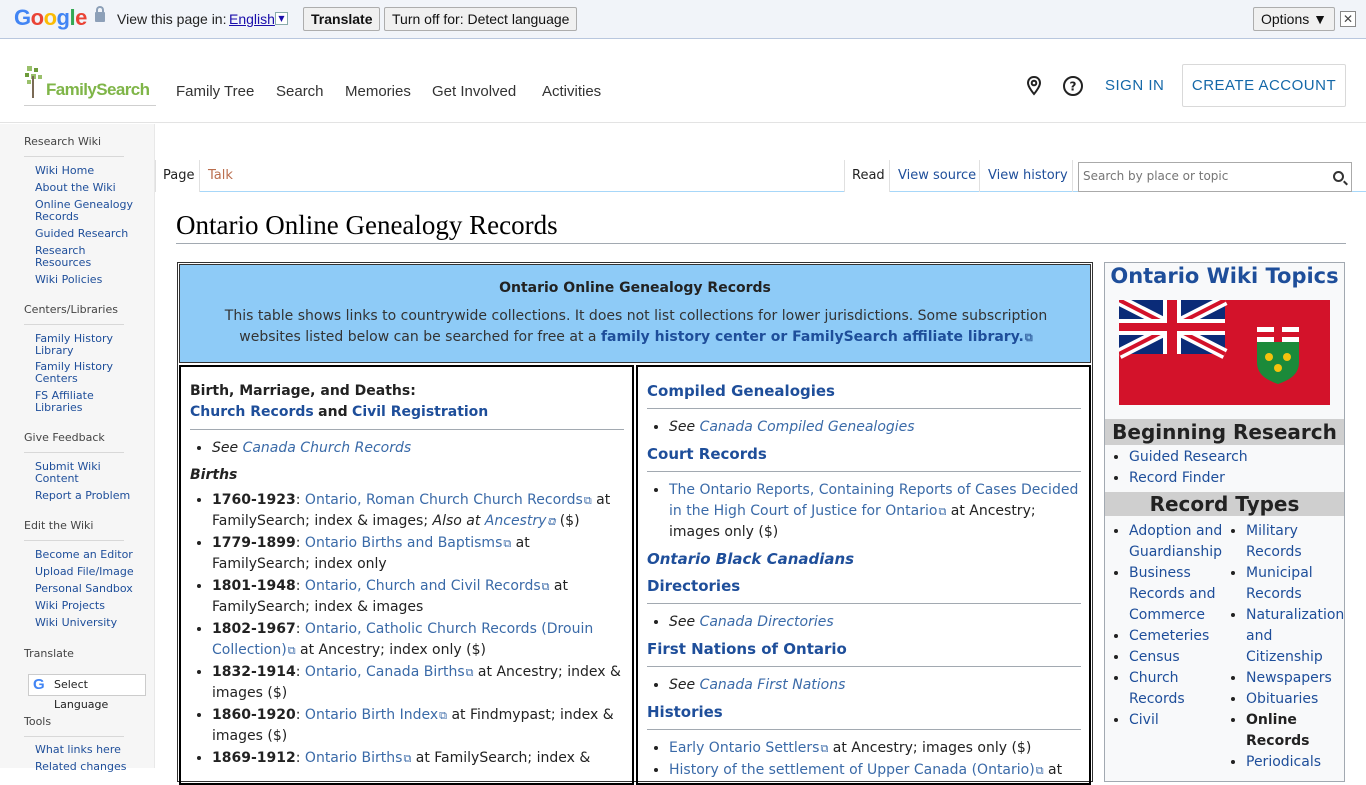  Describe the element at coordinates (85, 623) in the screenshot. I see `sidebar-item-wiki-university: Wiki University` at that location.